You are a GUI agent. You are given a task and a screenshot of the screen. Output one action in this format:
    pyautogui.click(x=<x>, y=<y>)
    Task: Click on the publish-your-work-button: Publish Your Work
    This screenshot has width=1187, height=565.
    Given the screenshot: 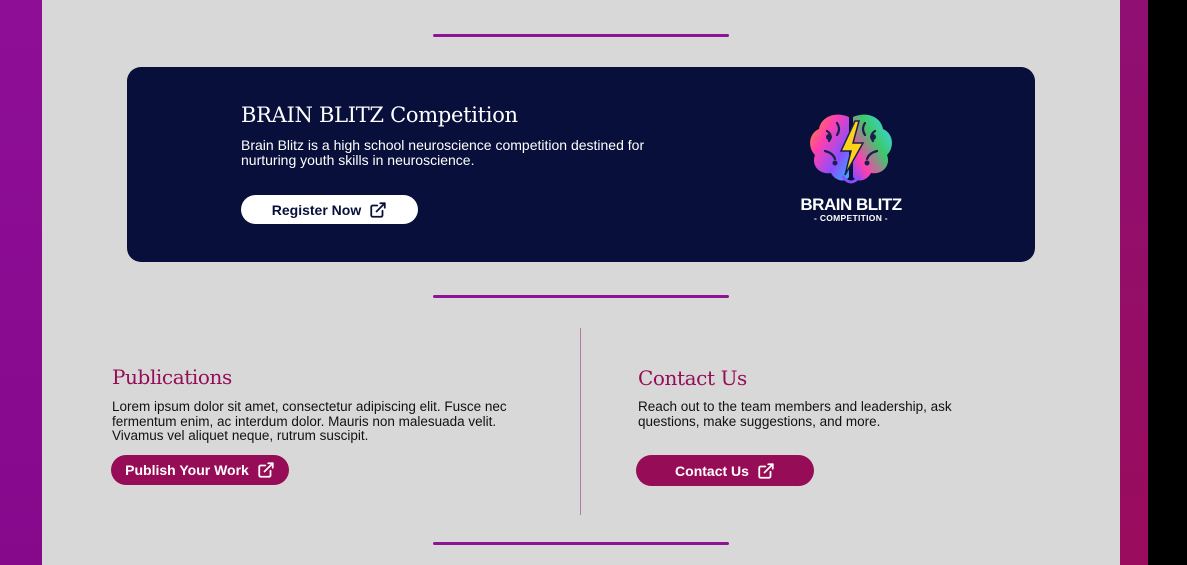 What is the action you would take?
    pyautogui.click(x=200, y=470)
    